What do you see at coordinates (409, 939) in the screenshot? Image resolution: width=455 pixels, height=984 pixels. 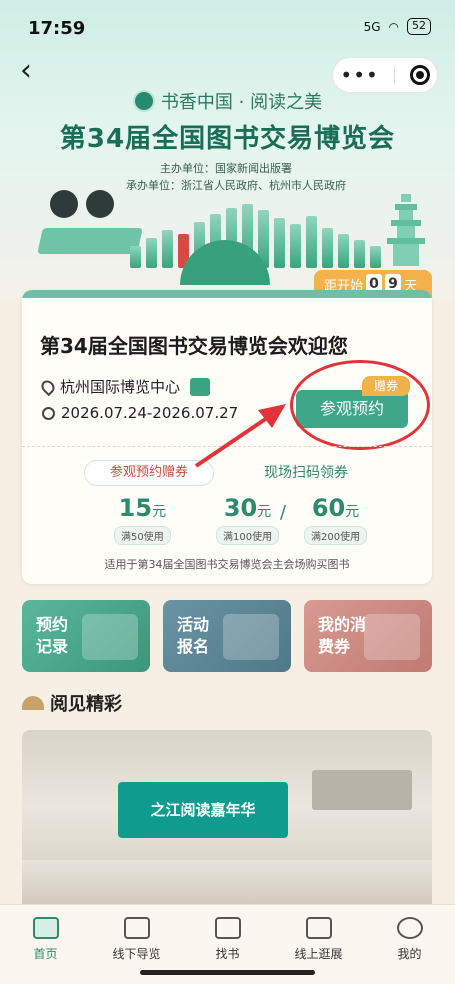 I see `tab-mine: 我的` at bounding box center [409, 939].